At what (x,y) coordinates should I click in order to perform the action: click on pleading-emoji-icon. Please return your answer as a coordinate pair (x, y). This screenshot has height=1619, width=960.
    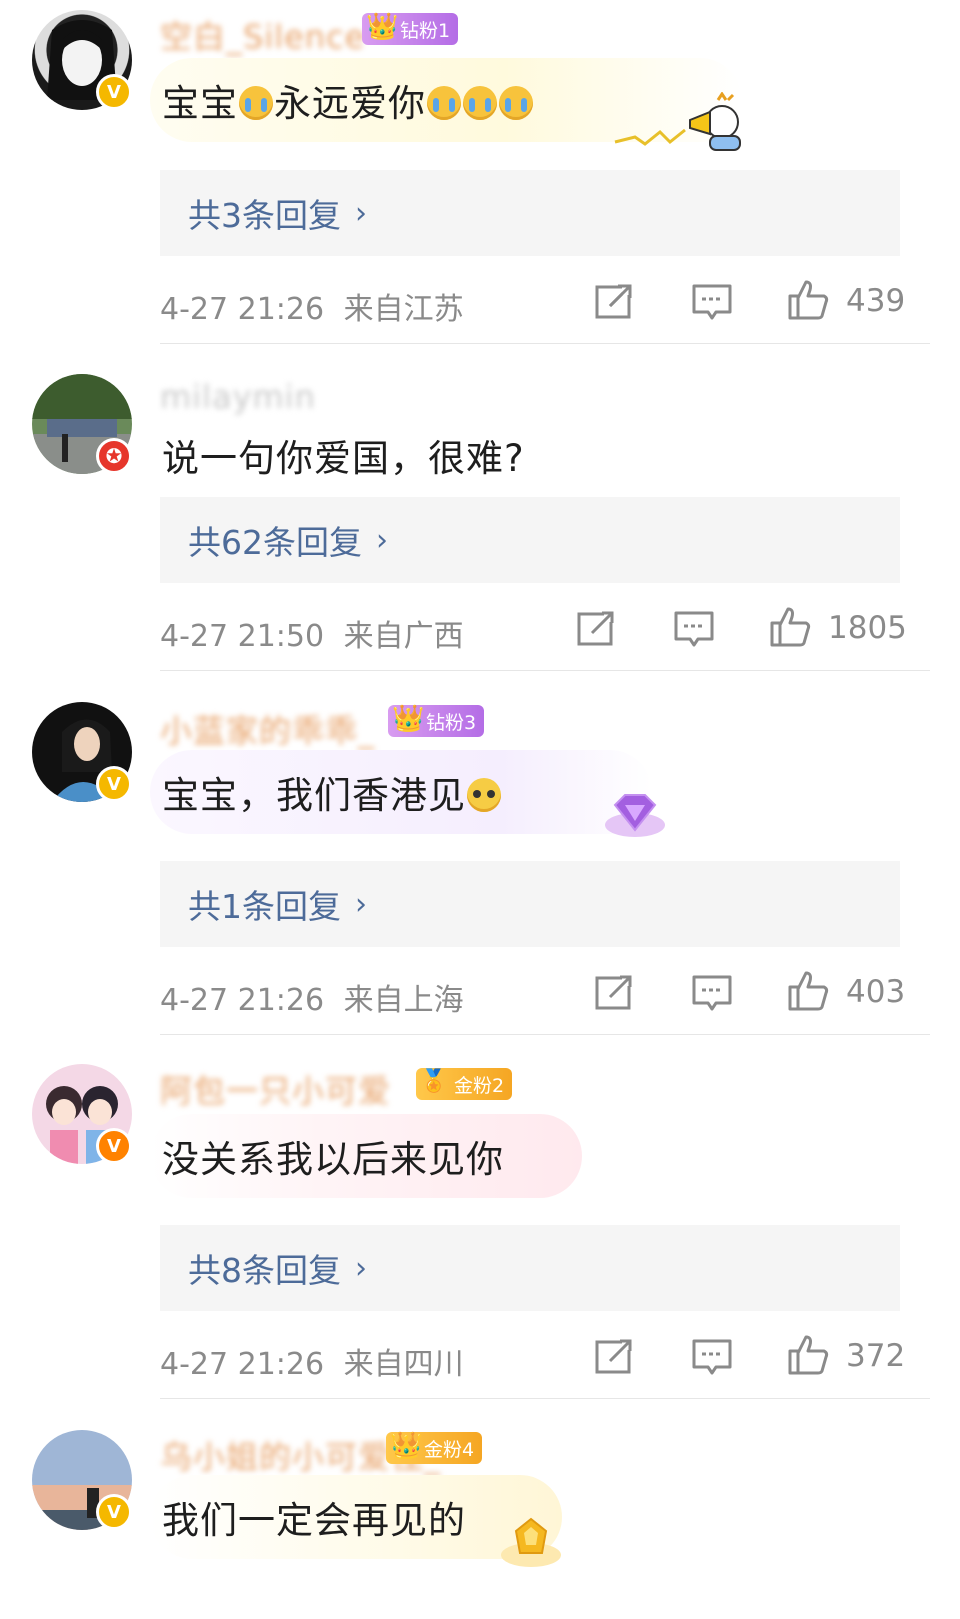
    Looking at the image, I should click on (484, 795).